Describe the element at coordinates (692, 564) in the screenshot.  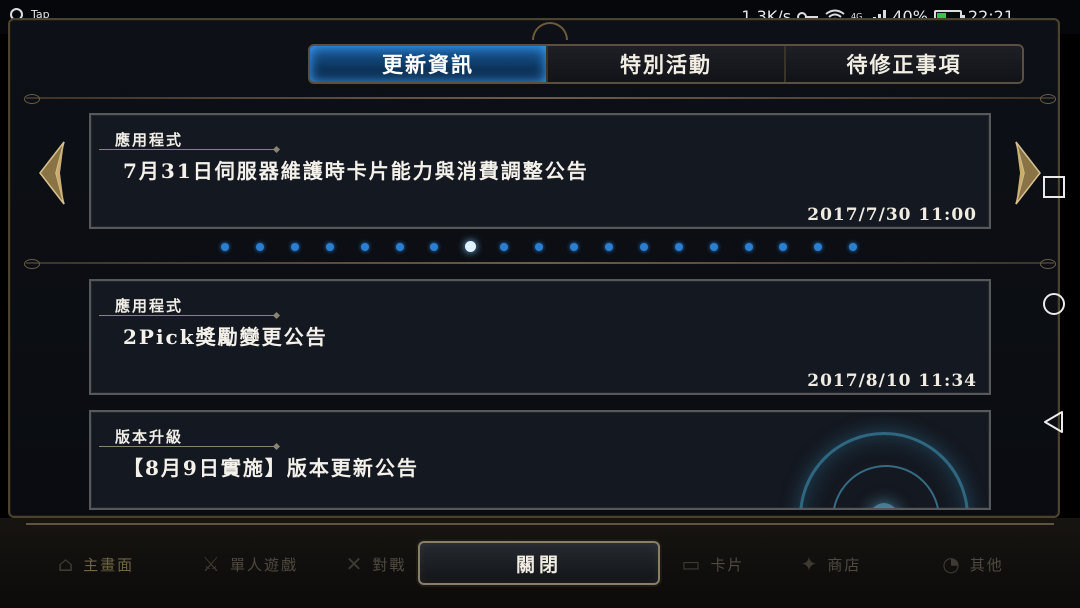
I see `cards-icon: ▭` at that location.